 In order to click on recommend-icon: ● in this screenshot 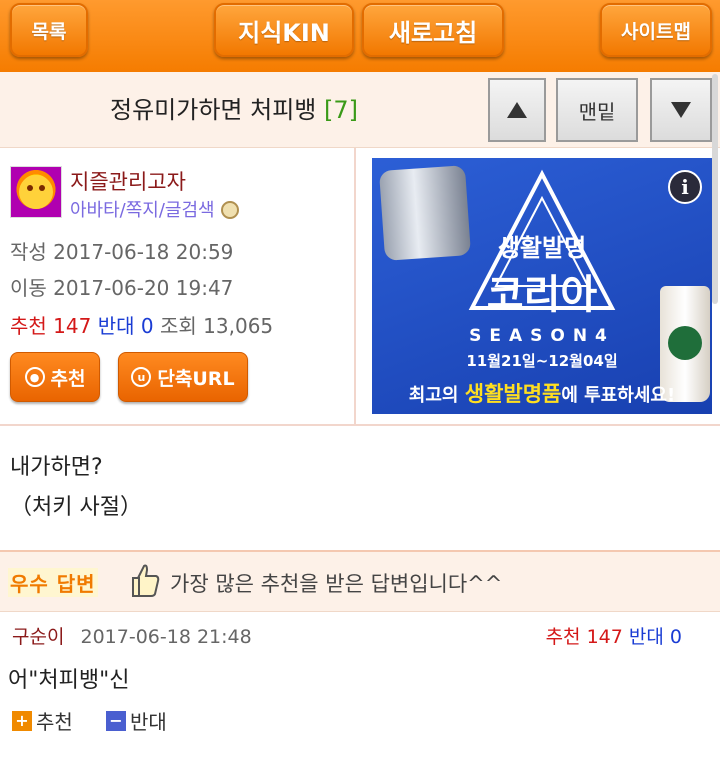, I will do `click(34, 377)`.